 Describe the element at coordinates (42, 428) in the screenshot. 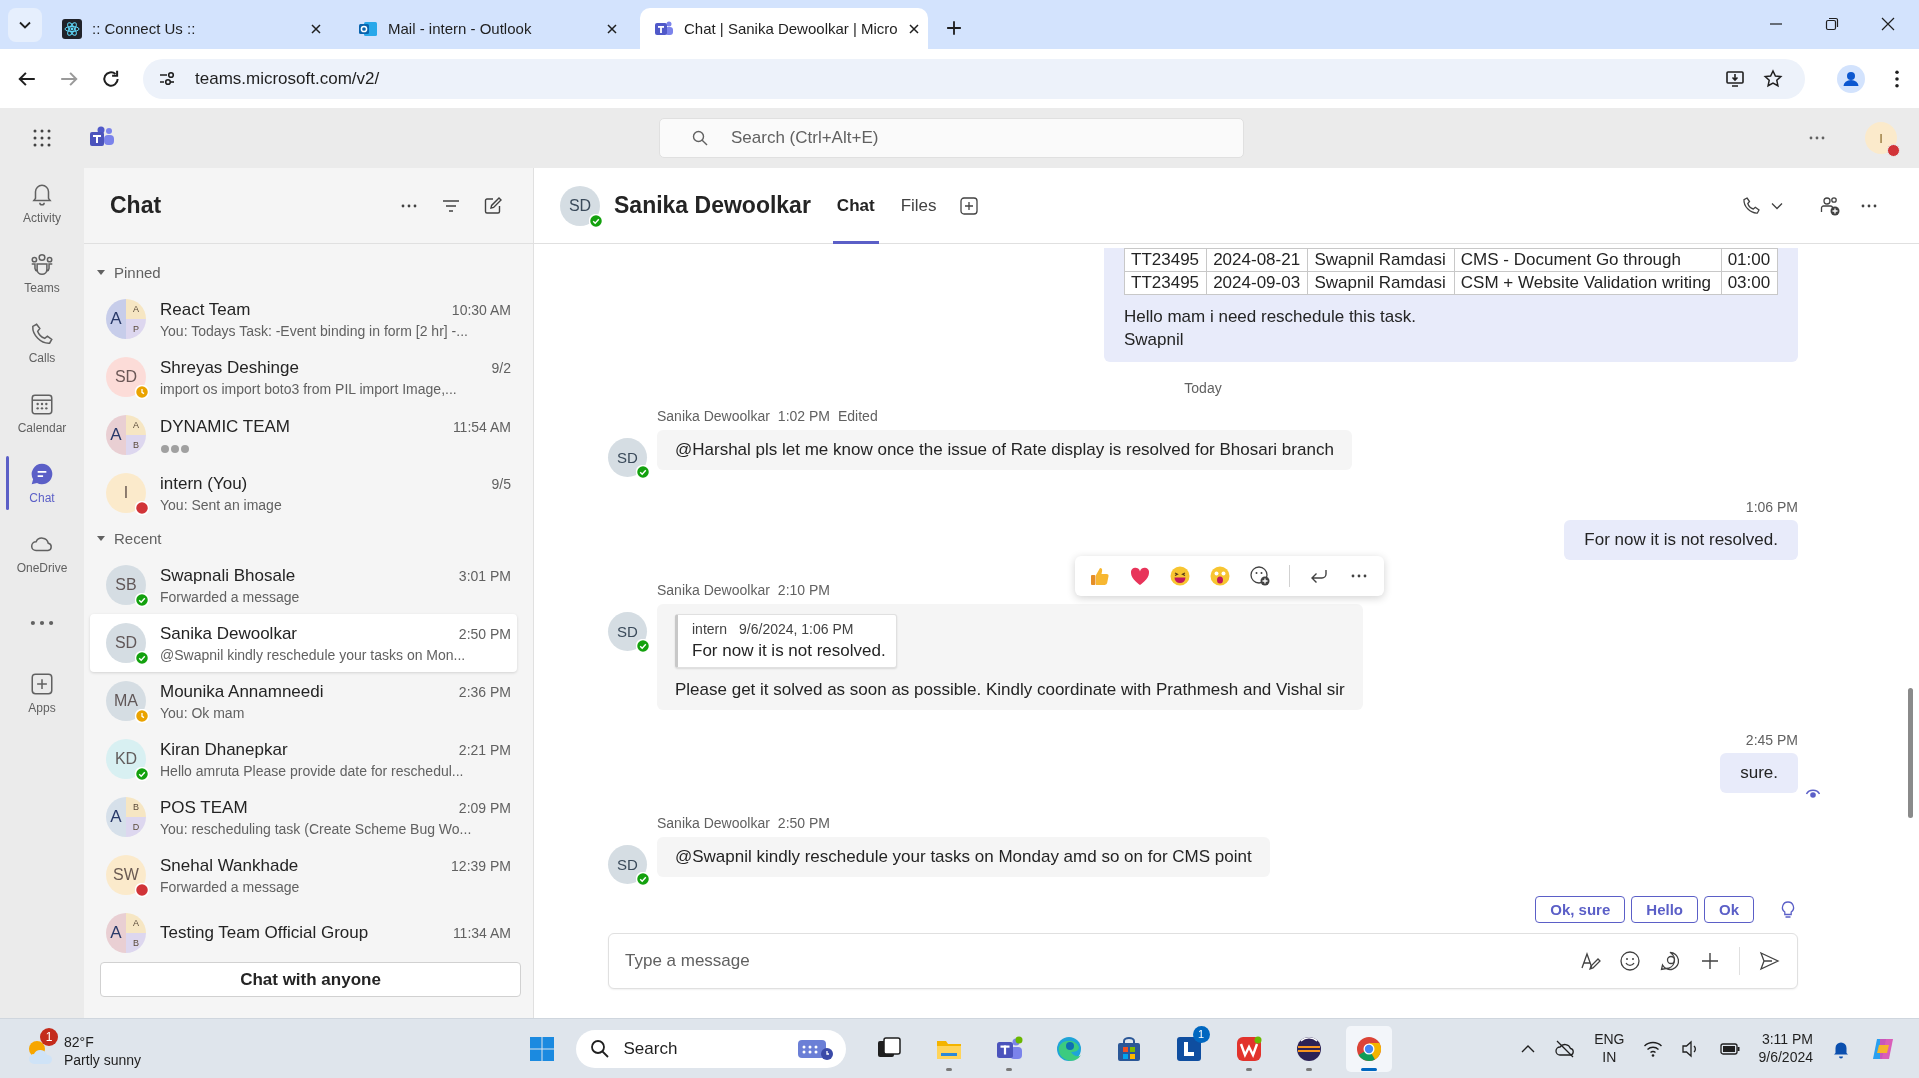

I see `app-bar-label: Calendar` at that location.